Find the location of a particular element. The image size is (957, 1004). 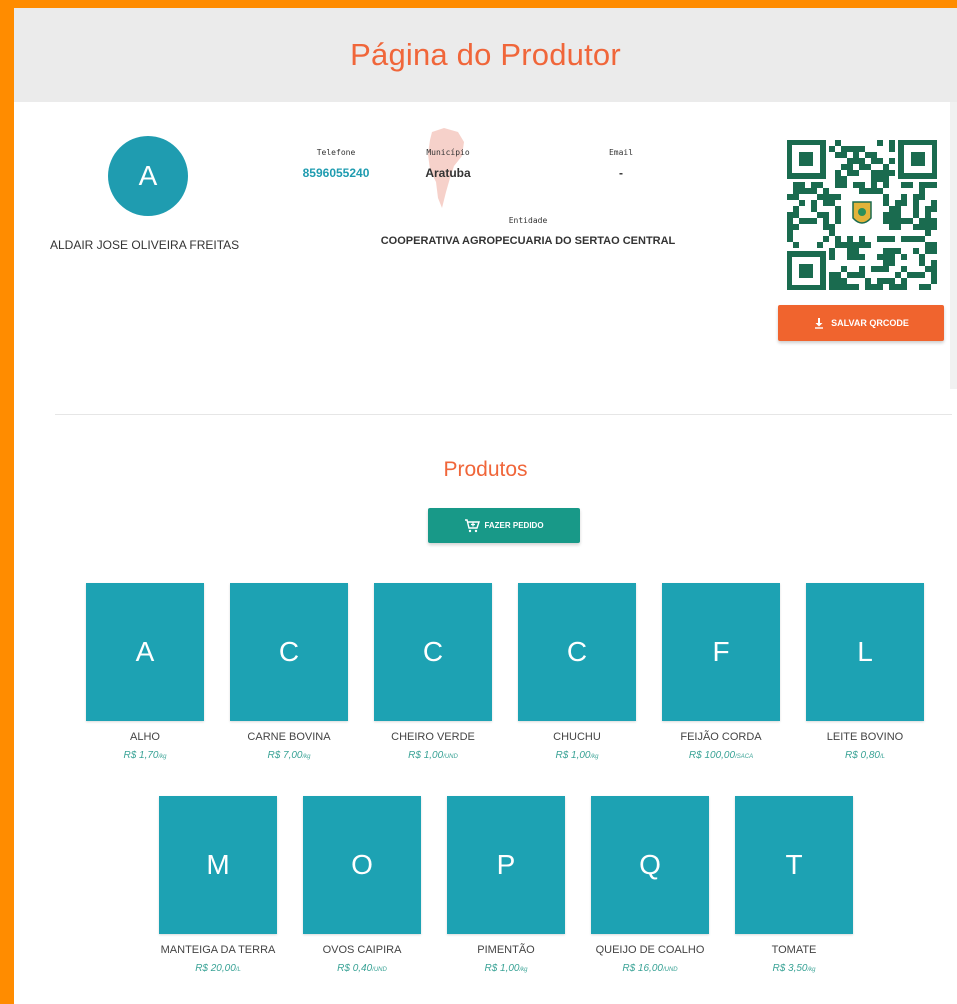

product-name: TOMATE is located at coordinates (794, 950).